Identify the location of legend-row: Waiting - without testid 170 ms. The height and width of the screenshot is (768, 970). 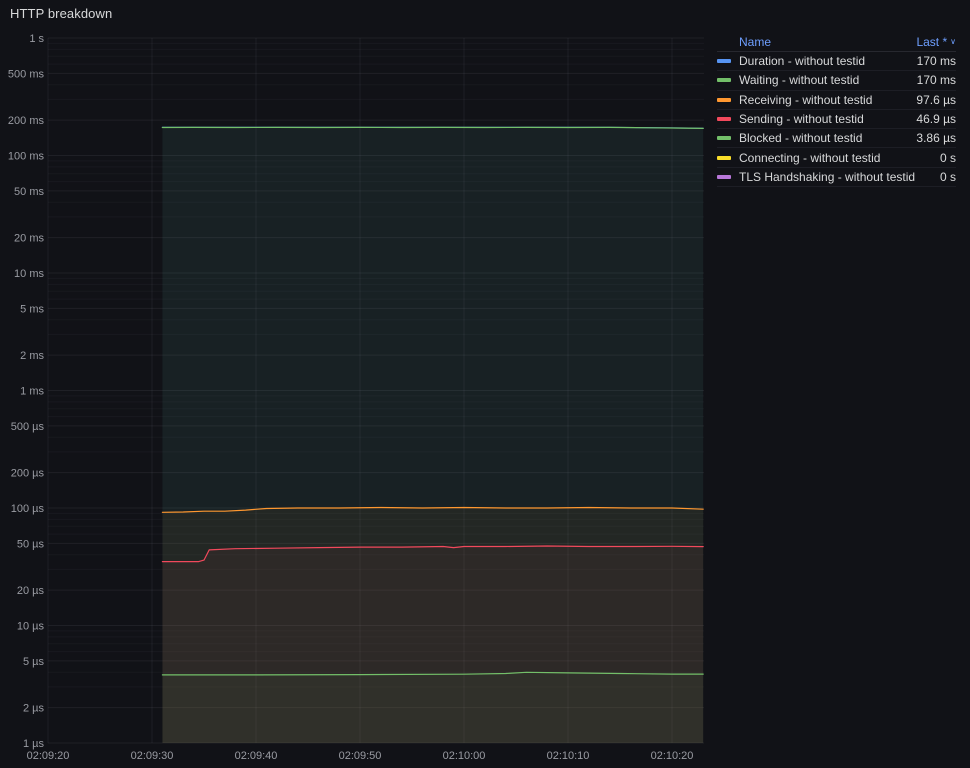
(836, 81).